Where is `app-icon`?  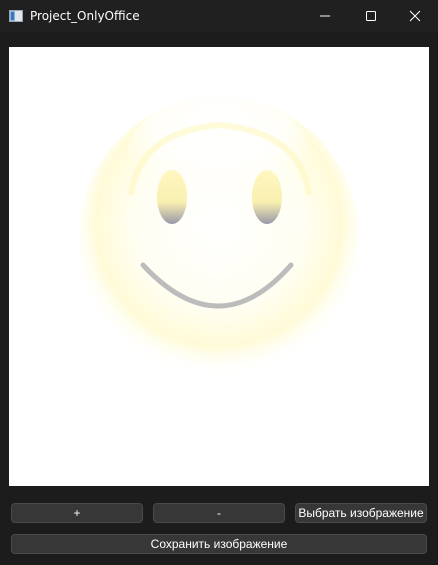
app-icon is located at coordinates (16, 16).